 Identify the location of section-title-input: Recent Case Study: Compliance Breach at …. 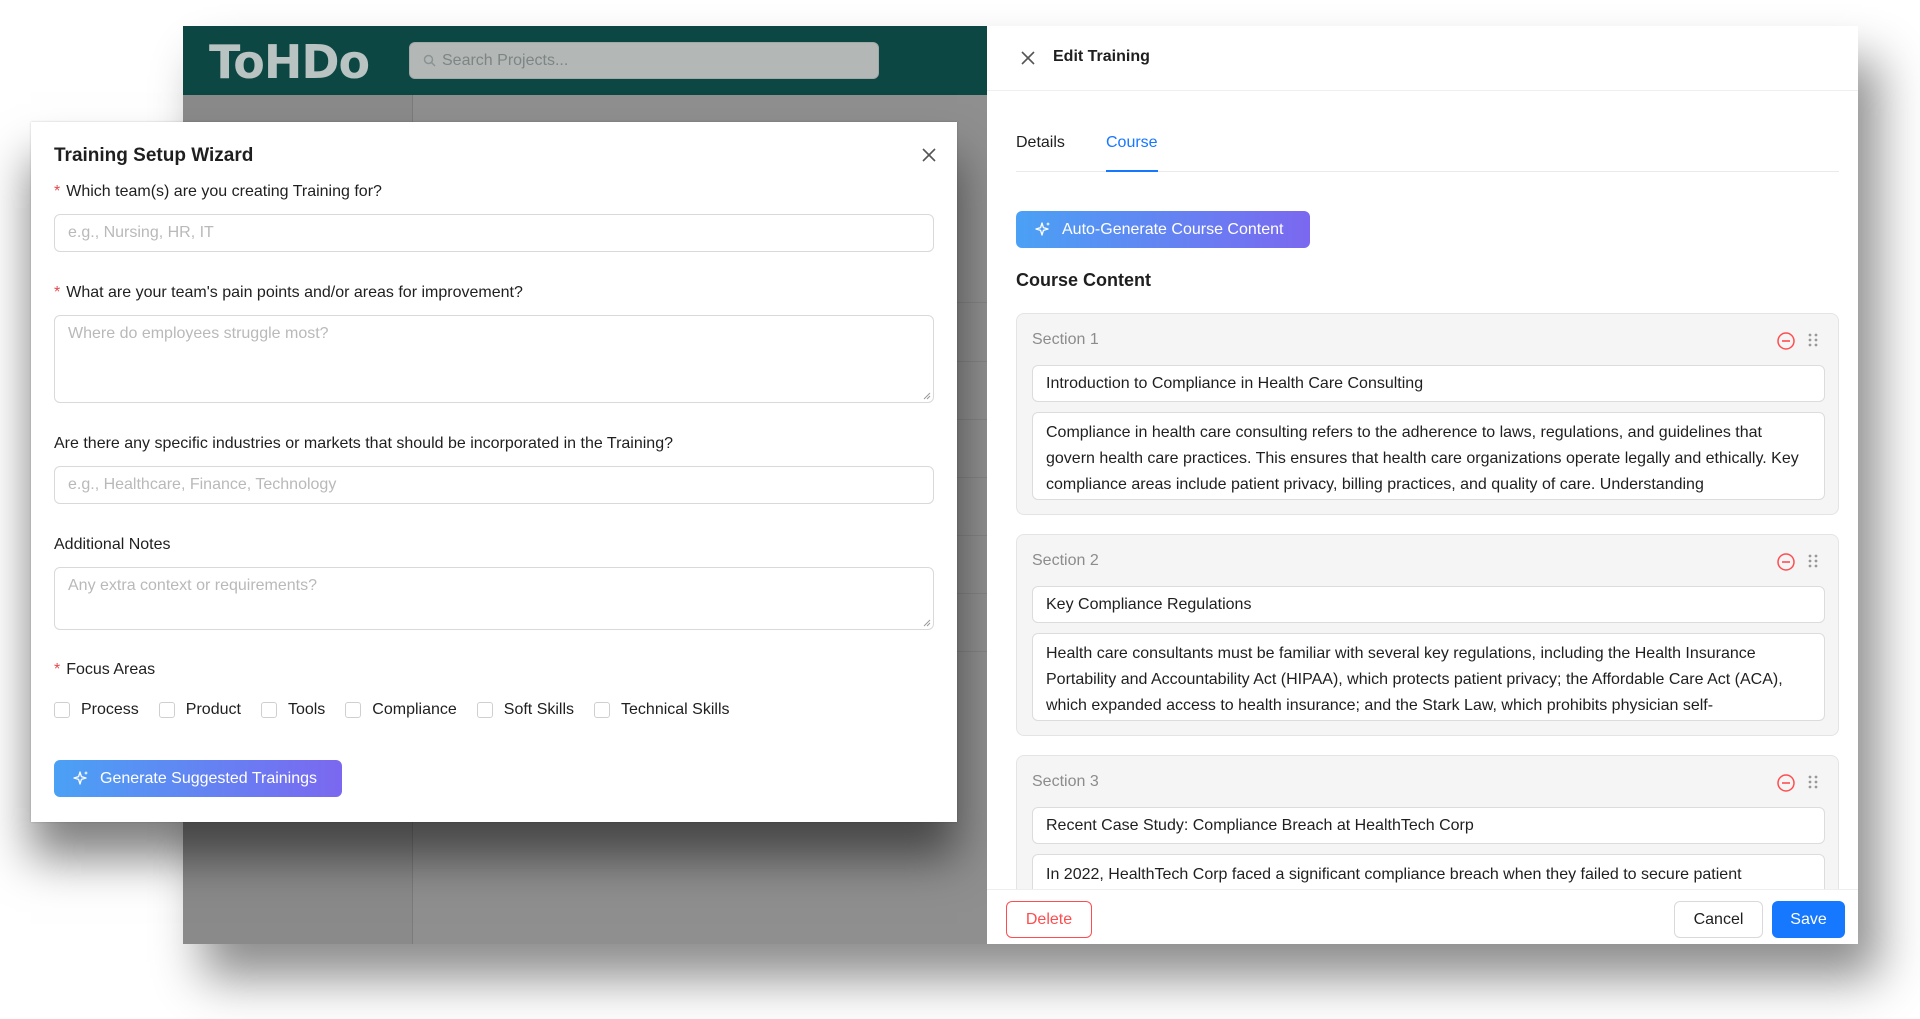
(1428, 825).